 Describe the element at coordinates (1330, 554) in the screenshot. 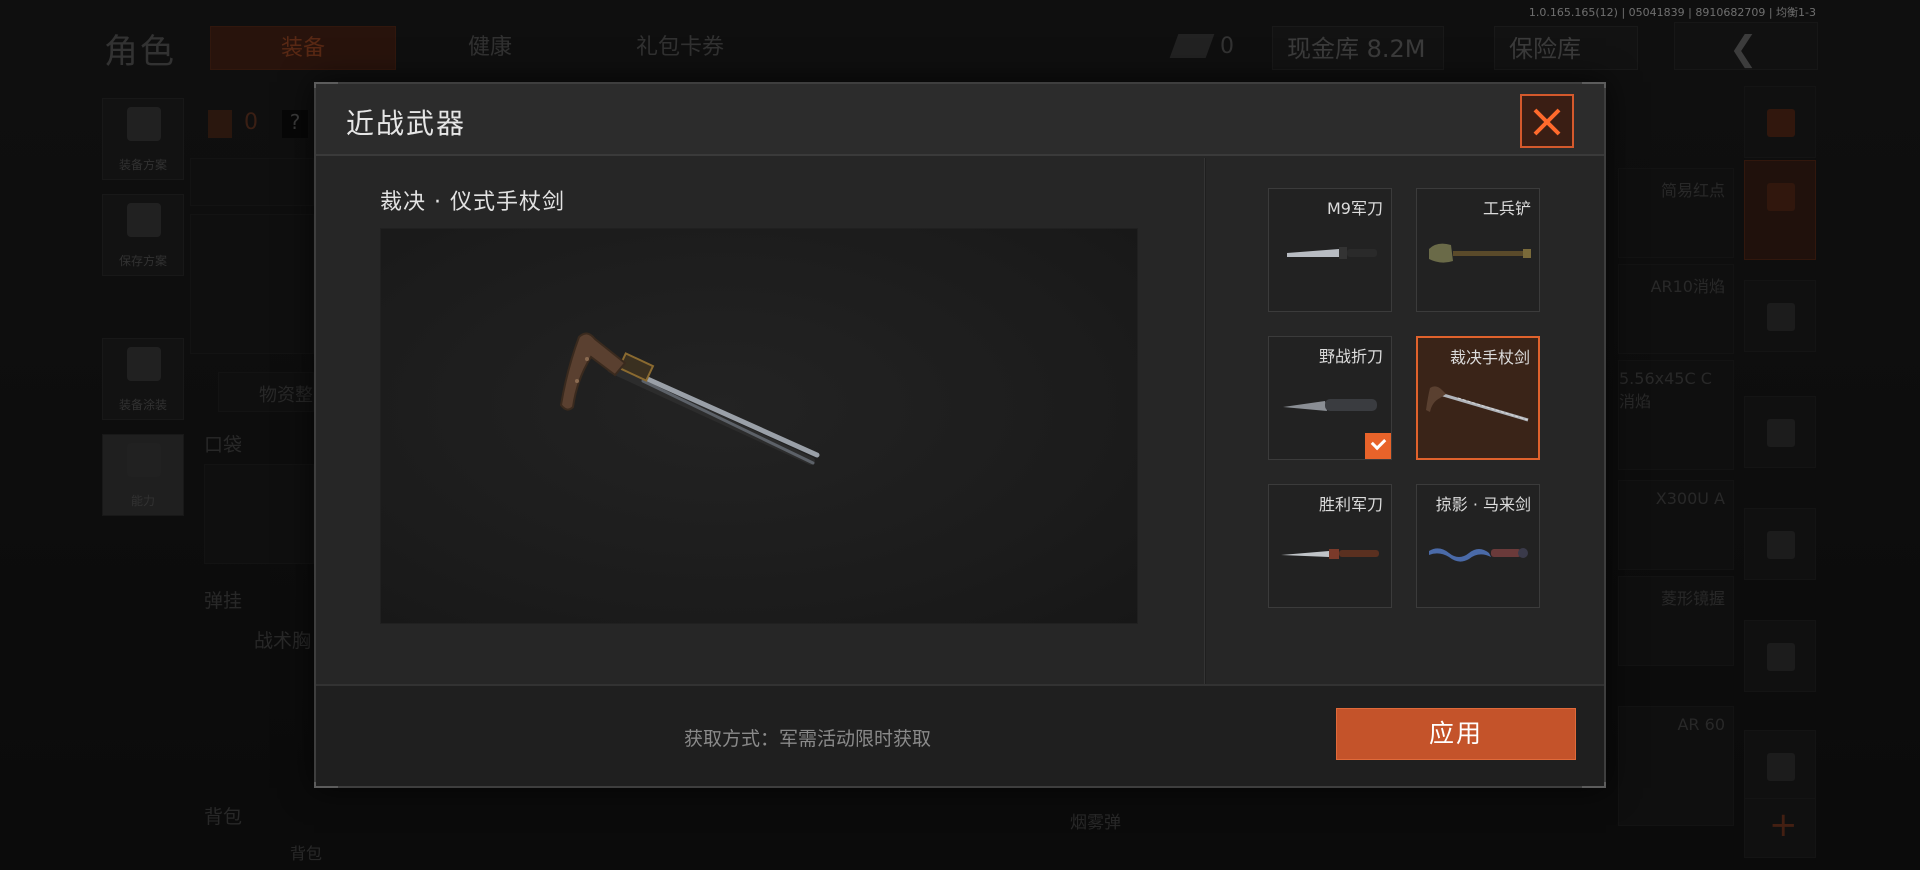

I see `saber-icon` at that location.